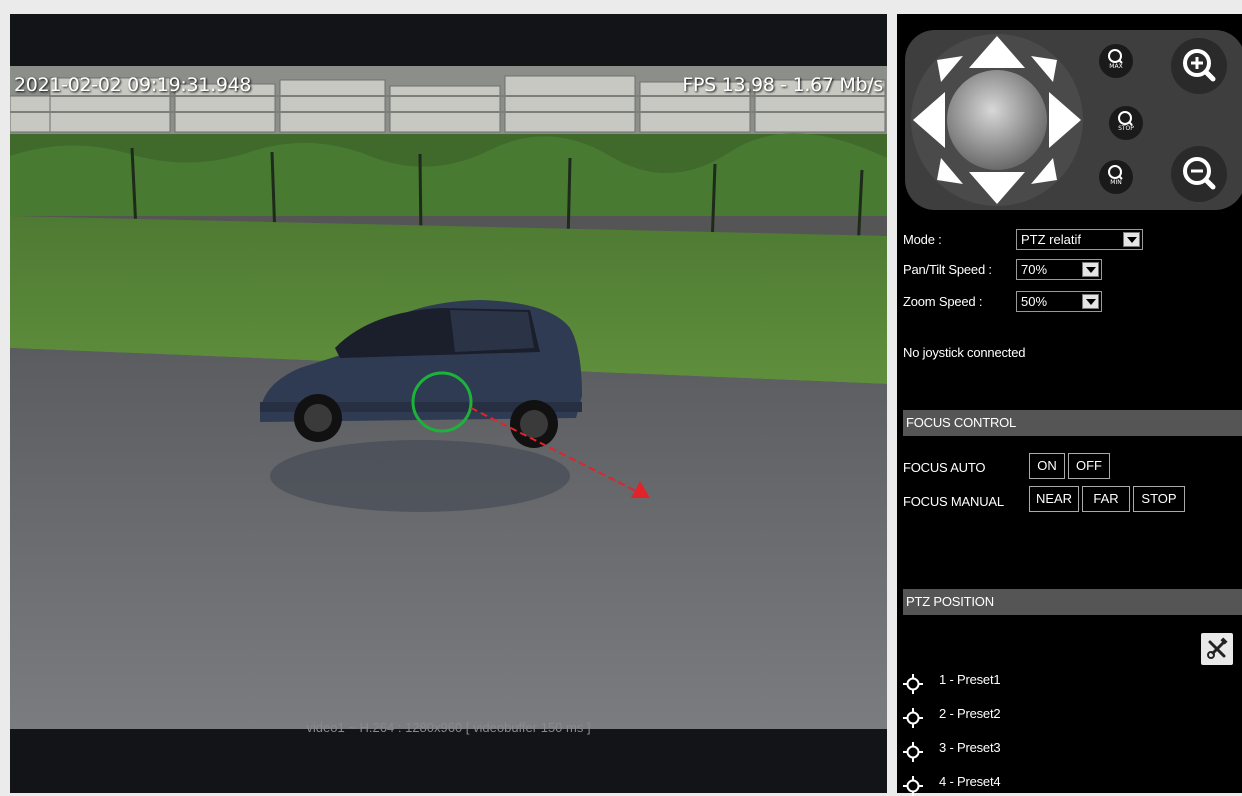 The height and width of the screenshot is (796, 1242). Describe the element at coordinates (1073, 120) in the screenshot. I see `ptz-pad: MAX STOP MIN` at that location.